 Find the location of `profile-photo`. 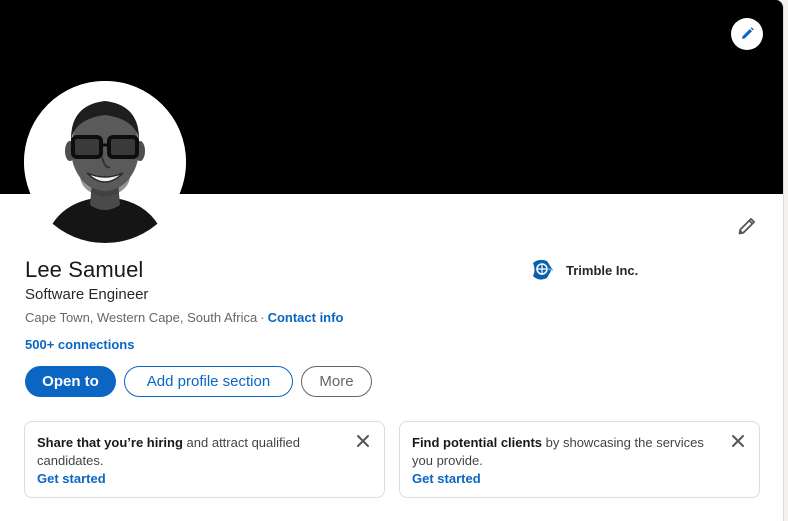

profile-photo is located at coordinates (105, 162).